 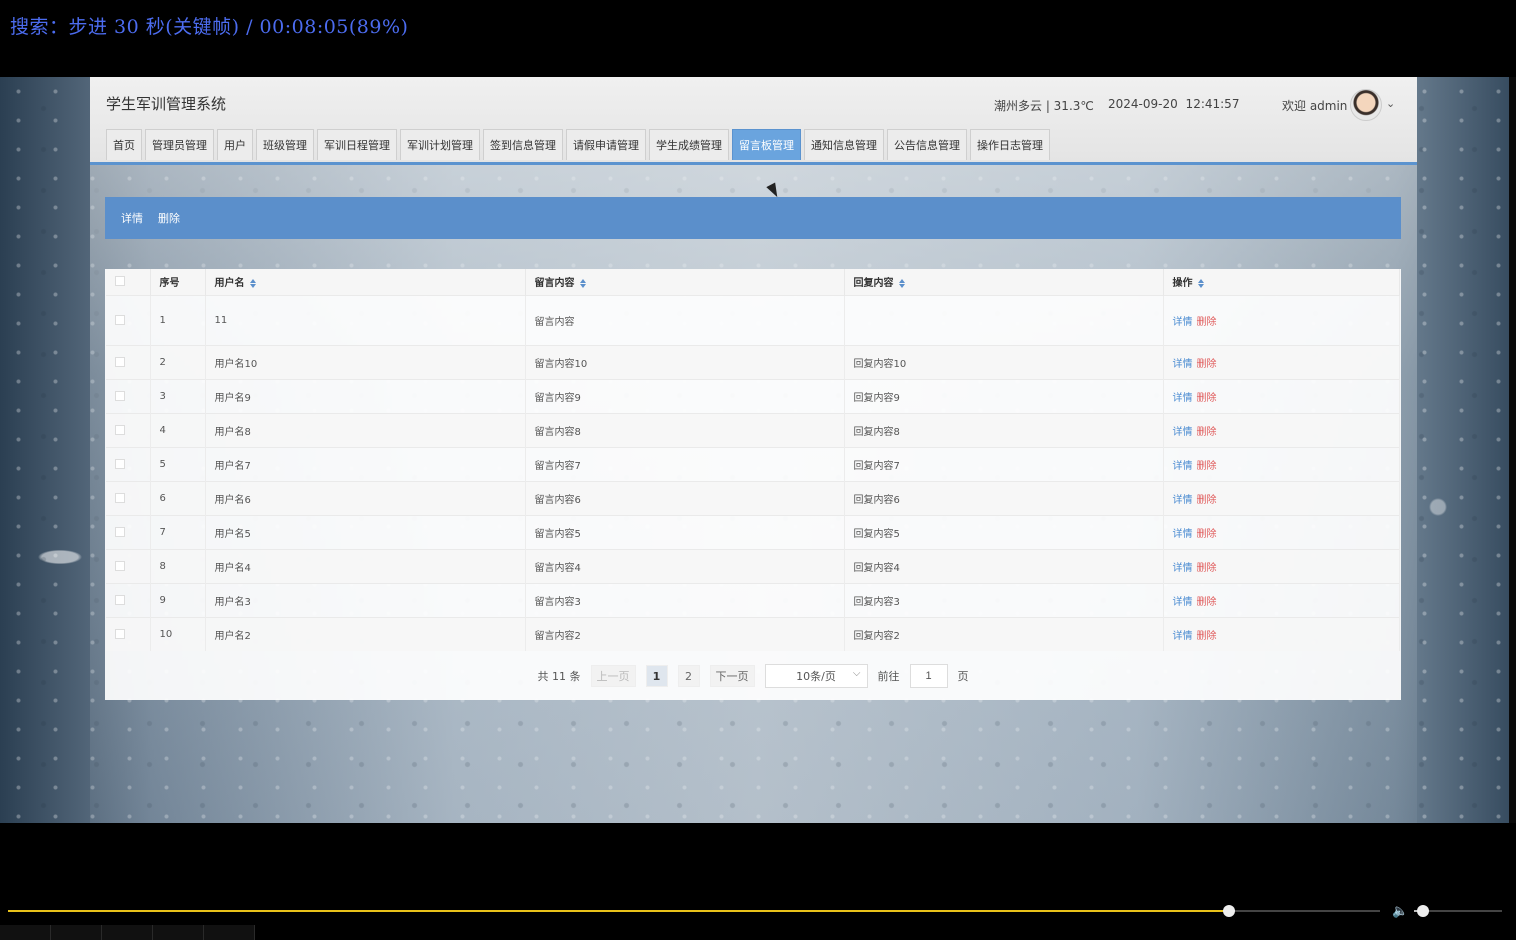 I want to click on table-row: 6 用户名6 留言内容6 回复内容6 详情 删除, so click(x=753, y=497).